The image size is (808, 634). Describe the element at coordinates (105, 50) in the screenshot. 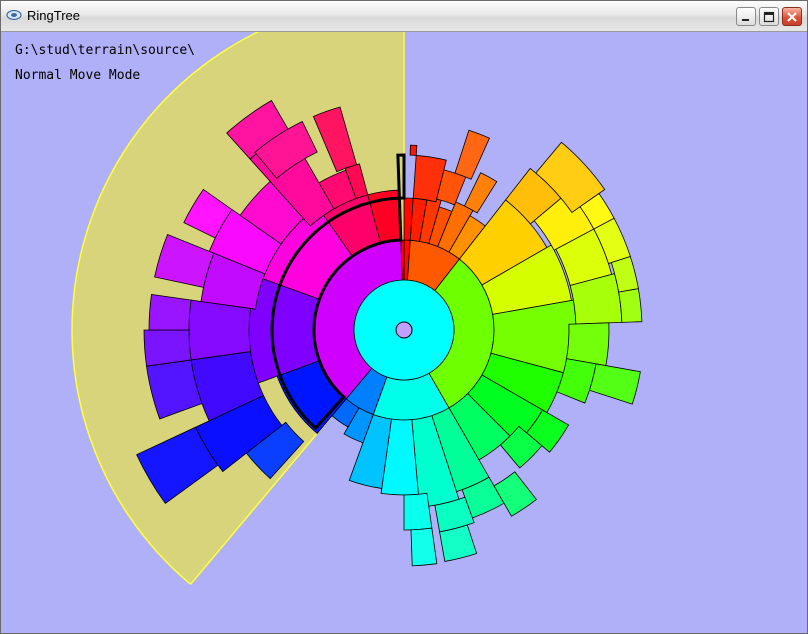

I see `current-path-label: G:\stud\terrain\source\` at that location.